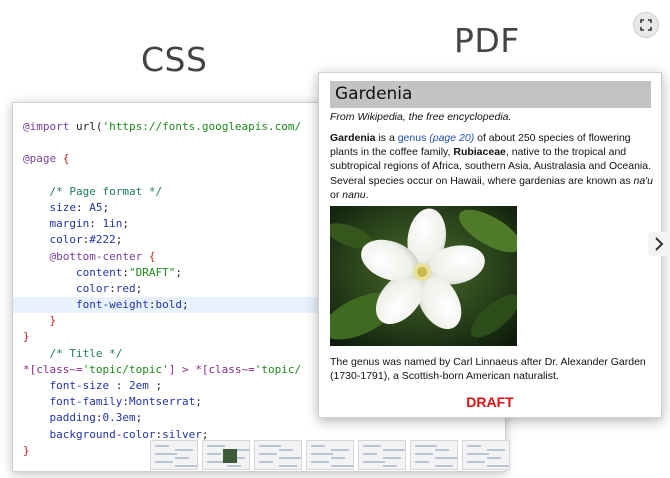 This screenshot has height=478, width=670. Describe the element at coordinates (43, 159) in the screenshot. I see `code-token: @page` at that location.